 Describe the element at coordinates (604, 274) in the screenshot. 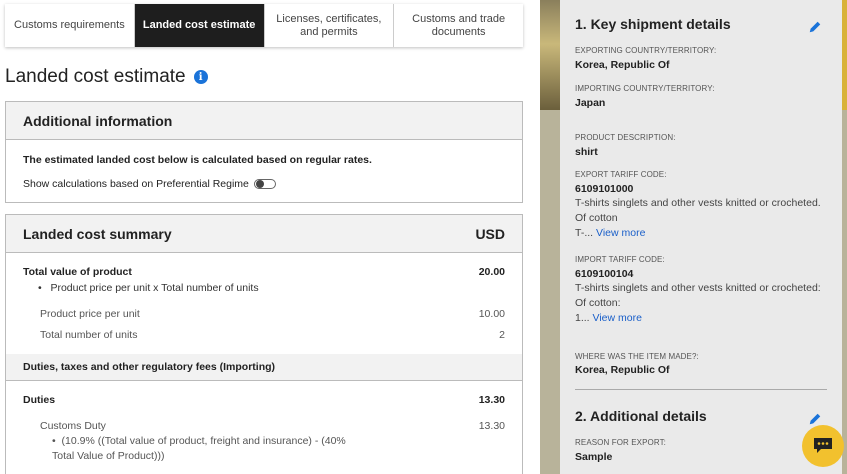

I see `import-tariff-code-value: 6109100104` at that location.